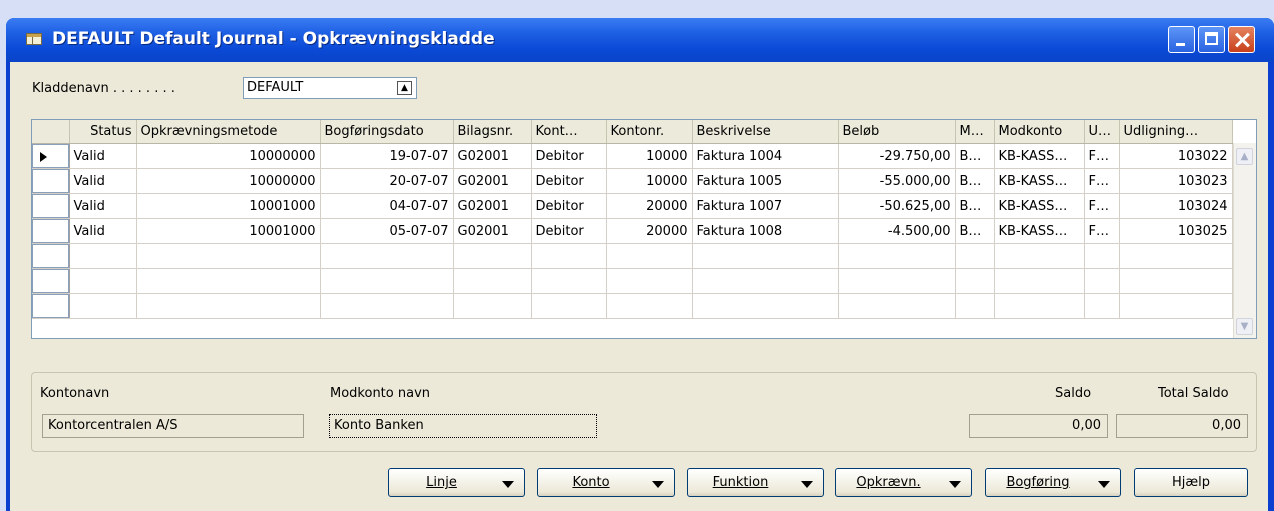 The width and height of the screenshot is (1274, 511). I want to click on cell-posting-date: 20-07-07, so click(387, 181).